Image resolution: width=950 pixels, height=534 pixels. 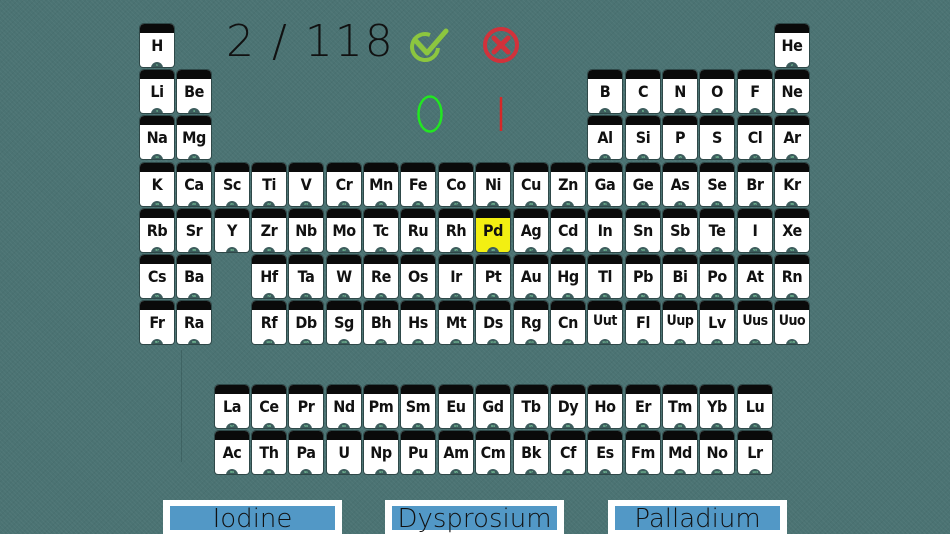 I want to click on element-tile-sr: Sr 38, so click(x=194, y=230).